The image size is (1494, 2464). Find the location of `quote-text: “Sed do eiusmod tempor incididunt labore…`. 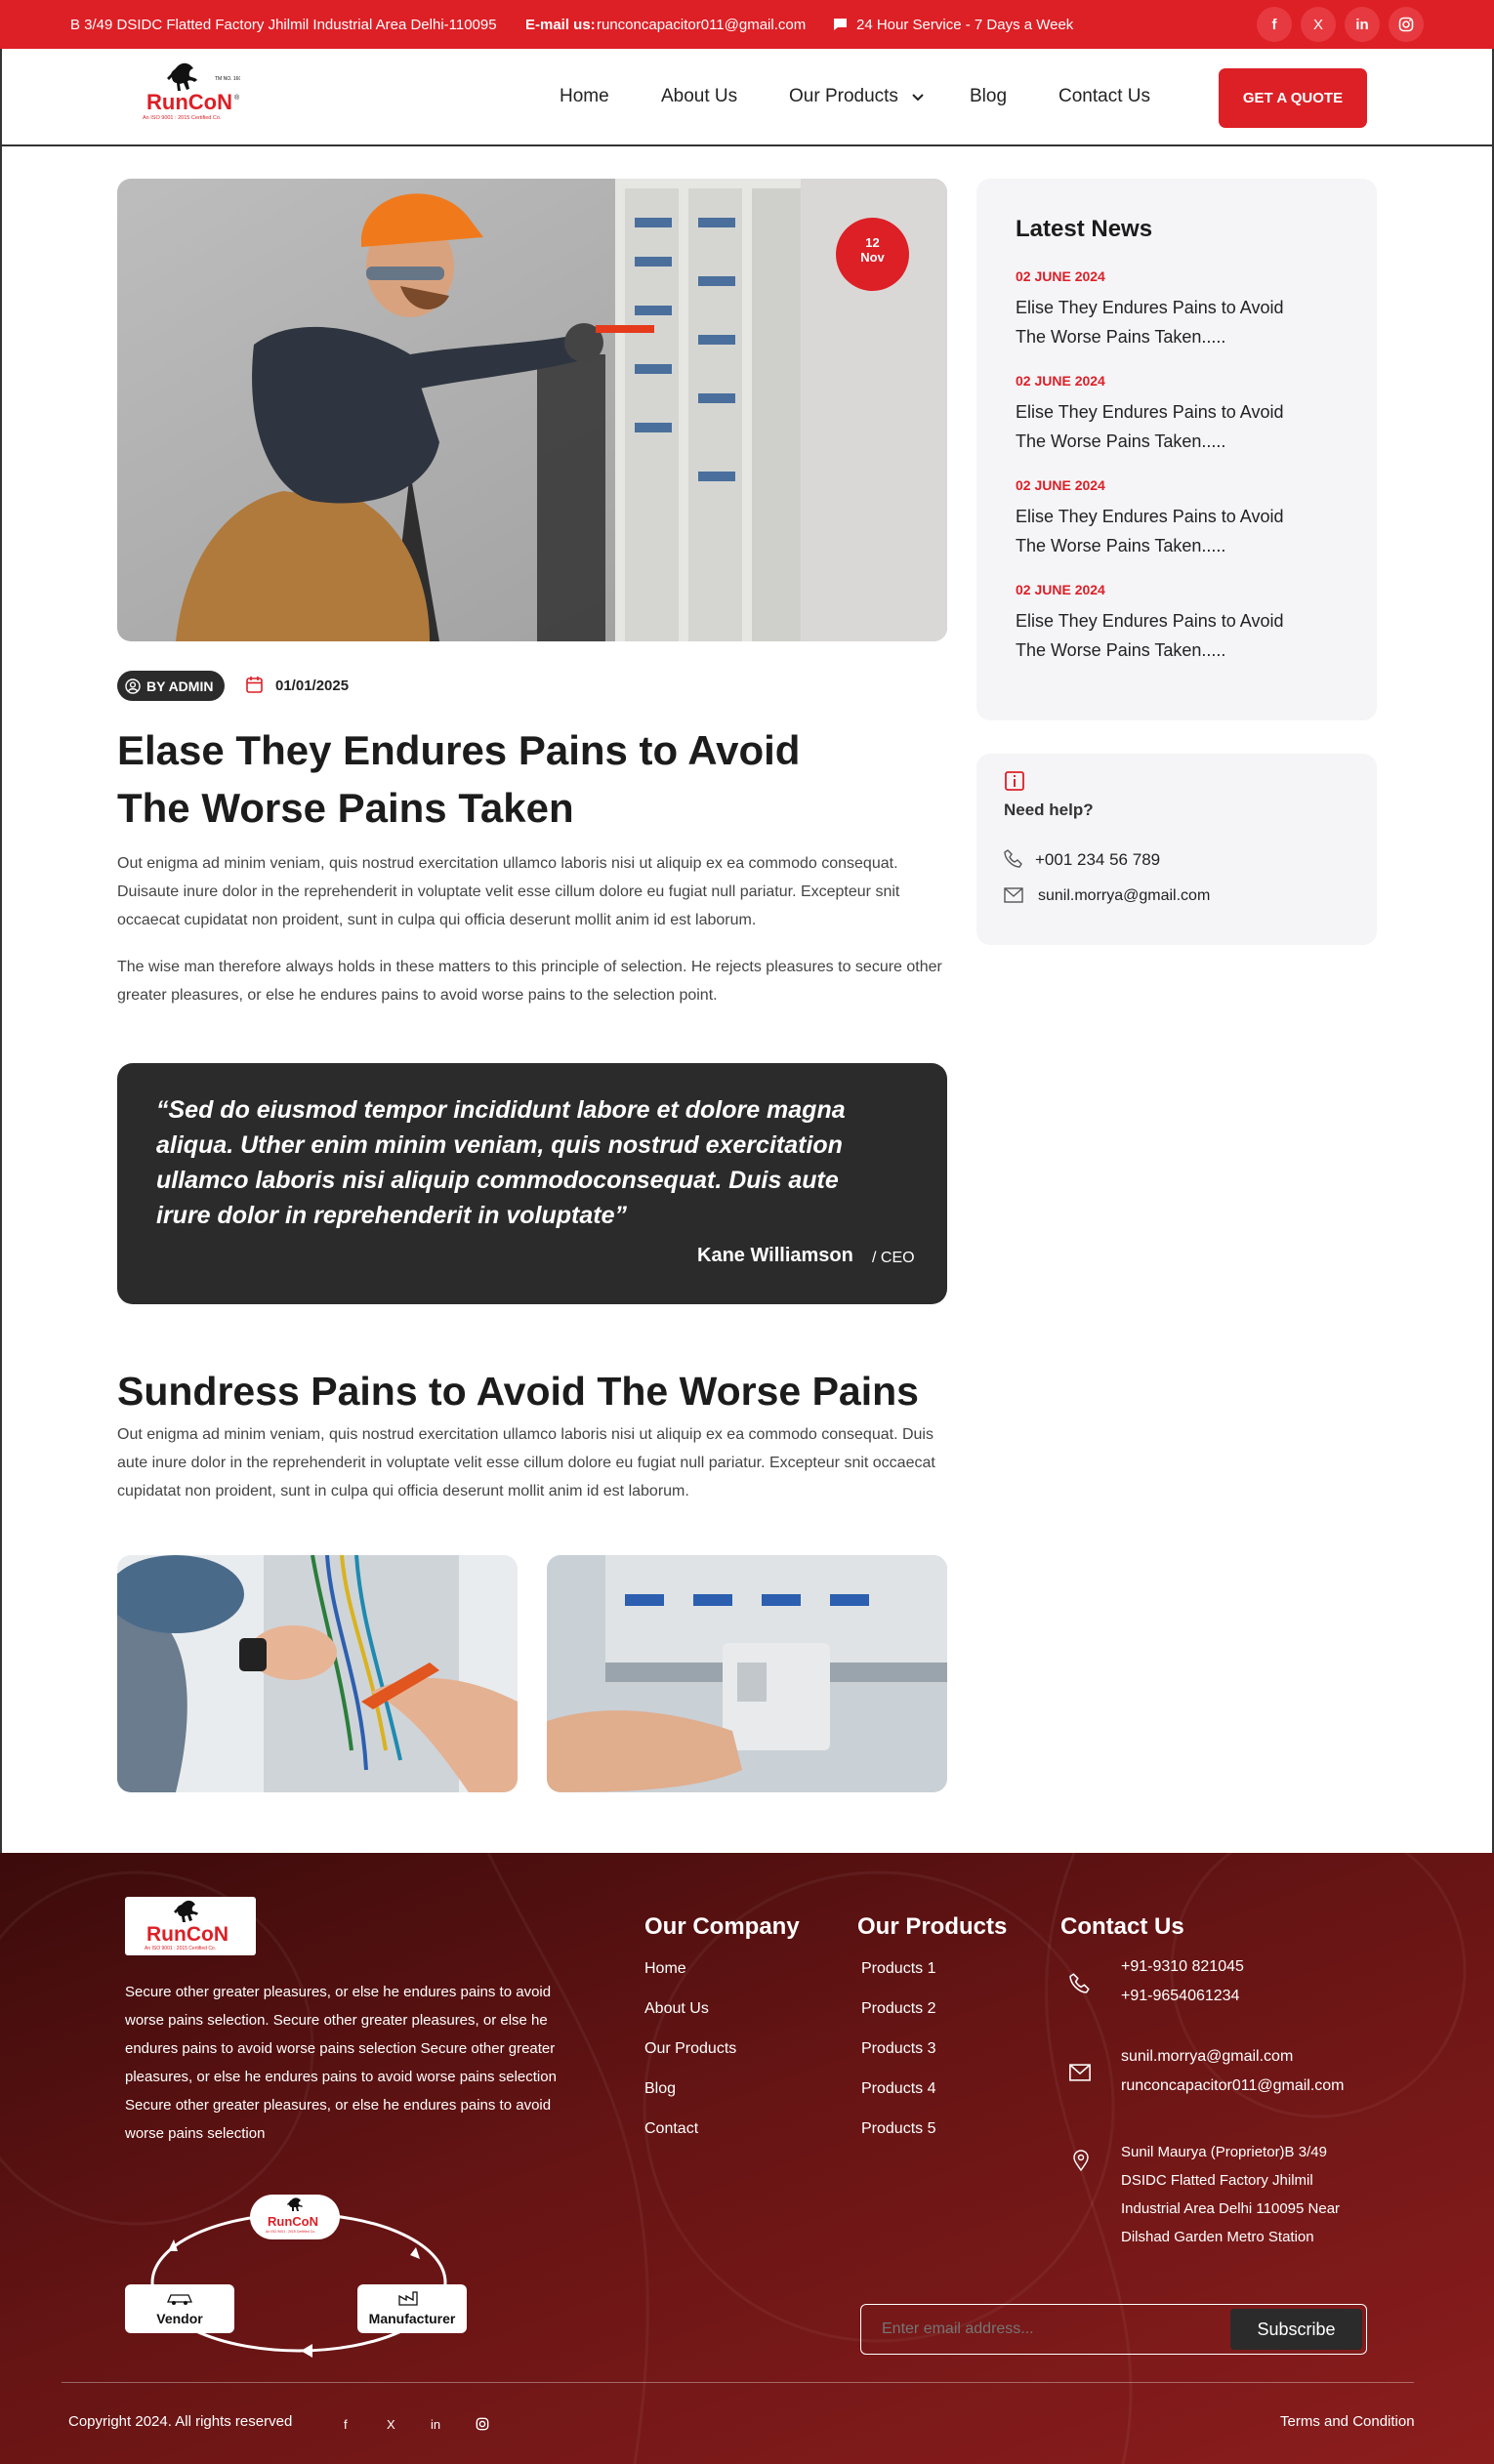

quote-text: “Sed do eiusmod tempor incididunt labore… is located at coordinates (501, 1162).